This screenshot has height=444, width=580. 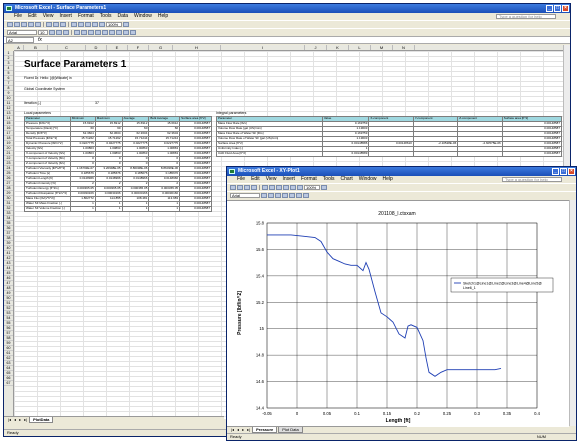 I want to click on column-header: H, so click(x=197, y=47).